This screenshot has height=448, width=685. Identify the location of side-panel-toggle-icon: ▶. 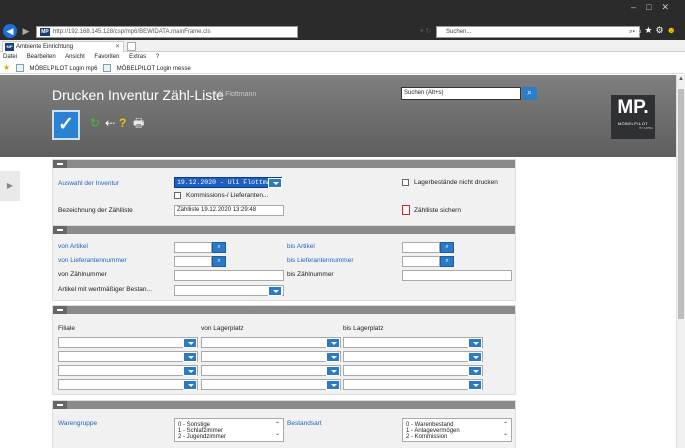
(10, 186).